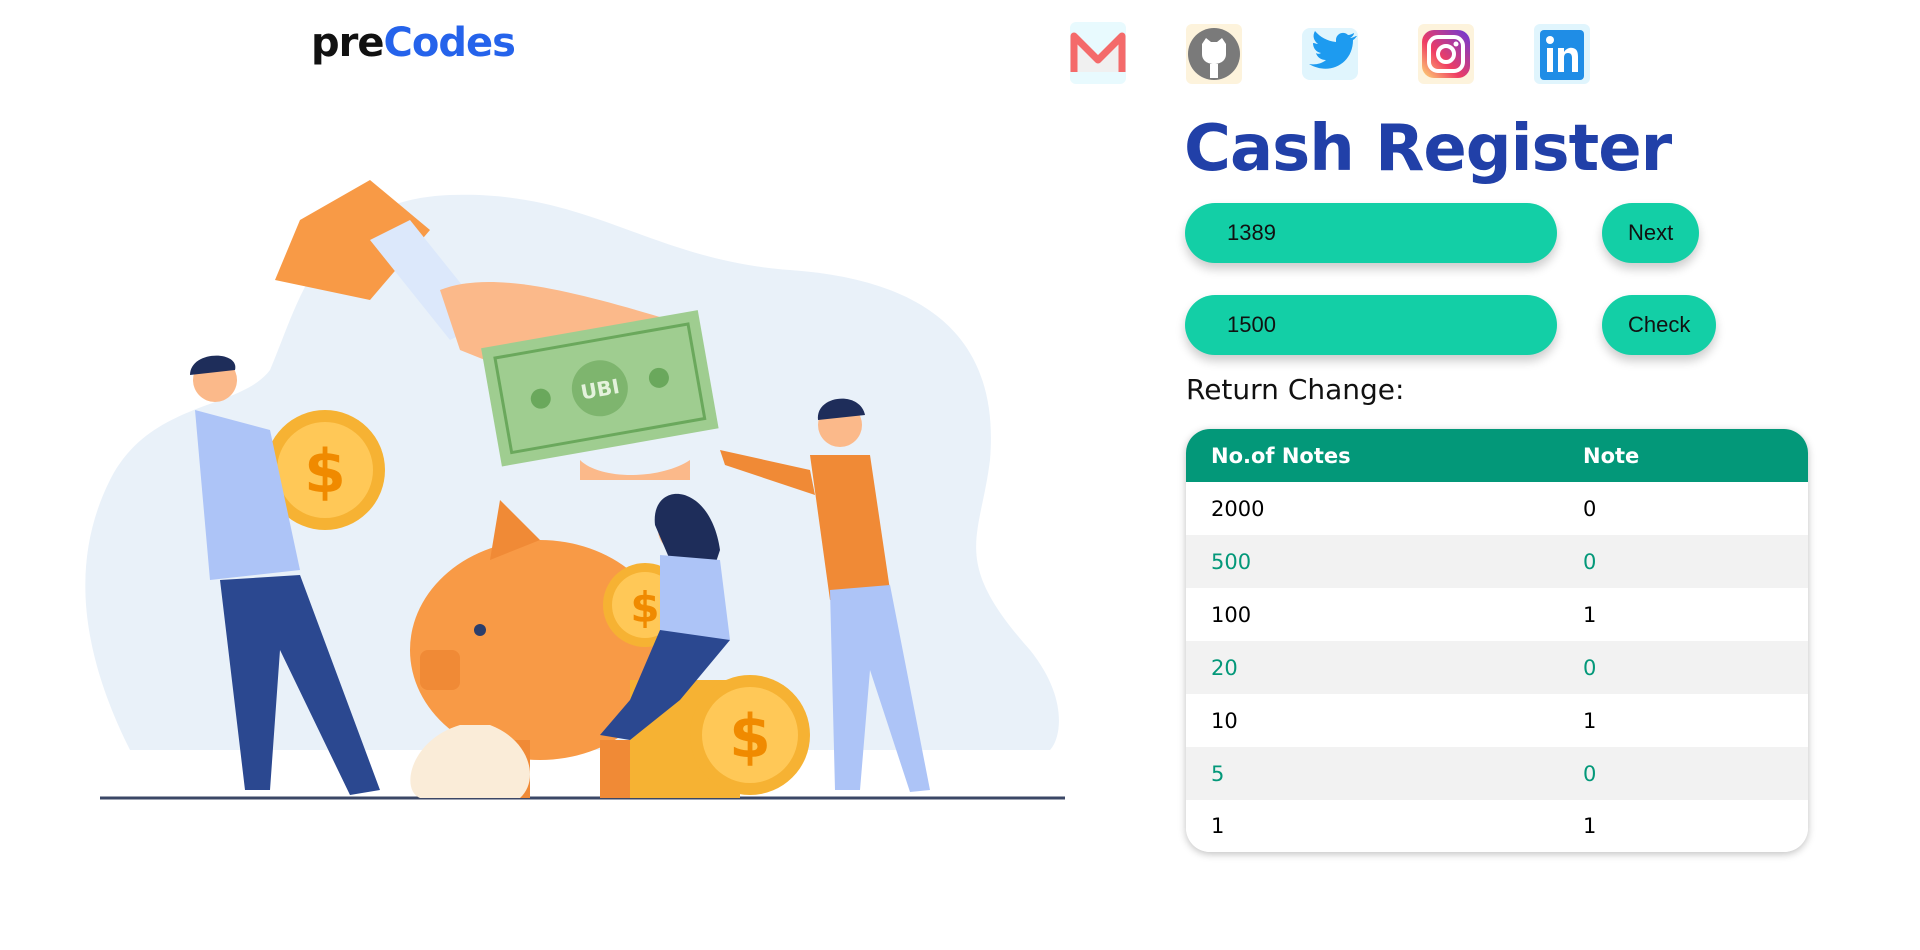 Image resolution: width=1920 pixels, height=950 pixels. I want to click on page-title: Cash Register, so click(1428, 149).